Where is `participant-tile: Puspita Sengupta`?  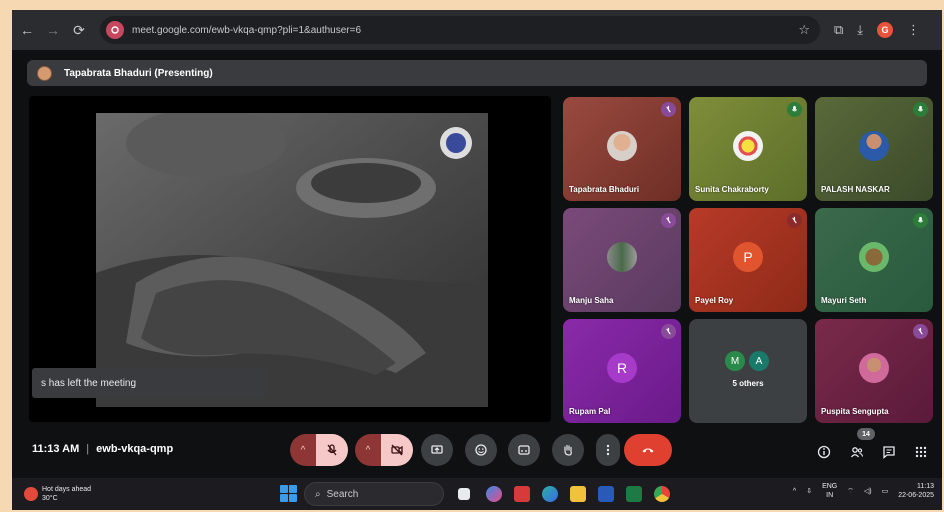 participant-tile: Puspita Sengupta is located at coordinates (874, 371).